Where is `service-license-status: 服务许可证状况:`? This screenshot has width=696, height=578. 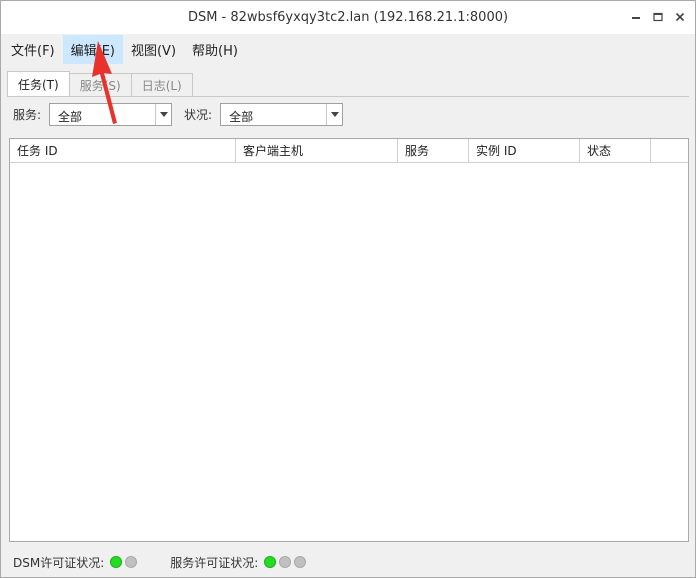
service-license-status: 服务许可证状况: is located at coordinates (239, 562).